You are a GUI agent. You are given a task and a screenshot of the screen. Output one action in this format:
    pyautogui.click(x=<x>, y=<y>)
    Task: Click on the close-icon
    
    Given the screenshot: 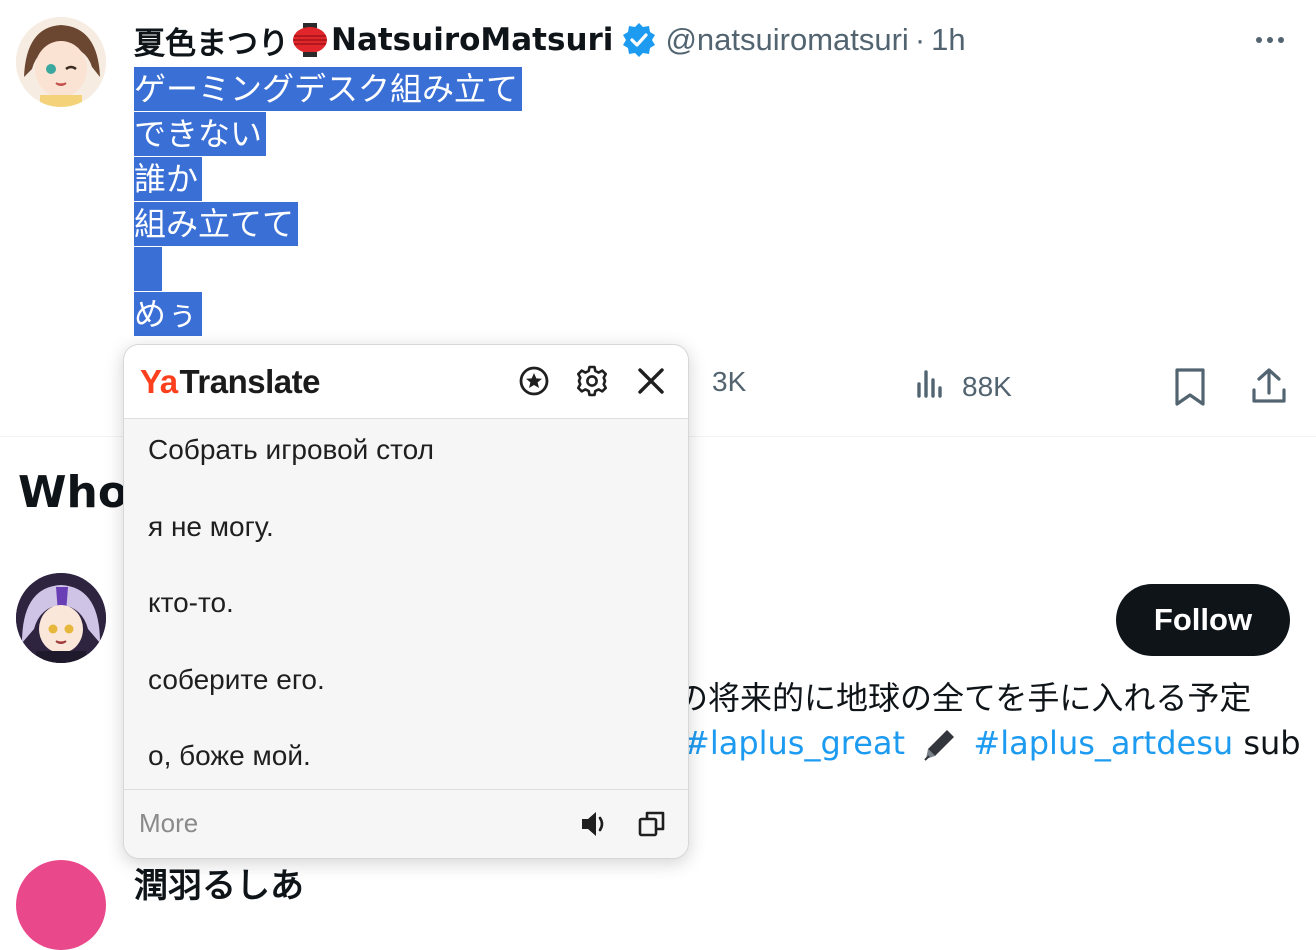 What is the action you would take?
    pyautogui.click(x=651, y=381)
    